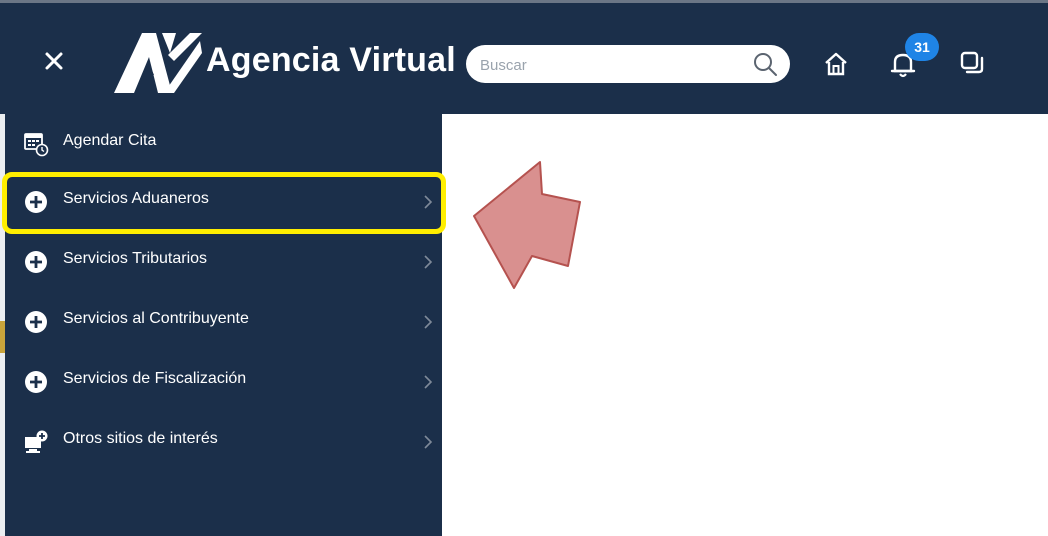 This screenshot has height=536, width=1048. I want to click on close-icon, so click(54, 61).